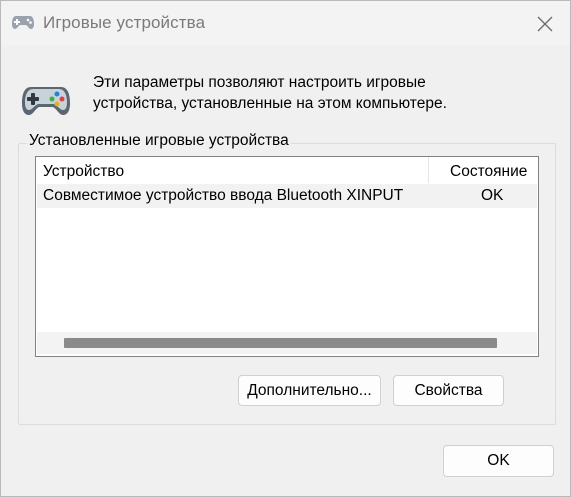  I want to click on horizontal-scrollbar, so click(287, 343).